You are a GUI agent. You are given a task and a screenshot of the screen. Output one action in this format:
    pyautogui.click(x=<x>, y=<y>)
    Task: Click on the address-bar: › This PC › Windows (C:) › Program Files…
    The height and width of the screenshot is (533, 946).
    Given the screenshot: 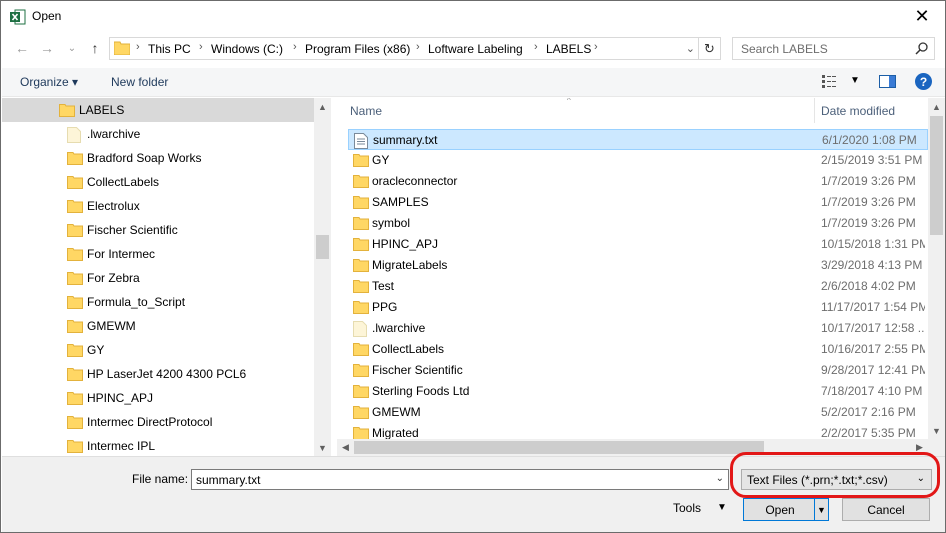 What is the action you would take?
    pyautogui.click(x=415, y=48)
    